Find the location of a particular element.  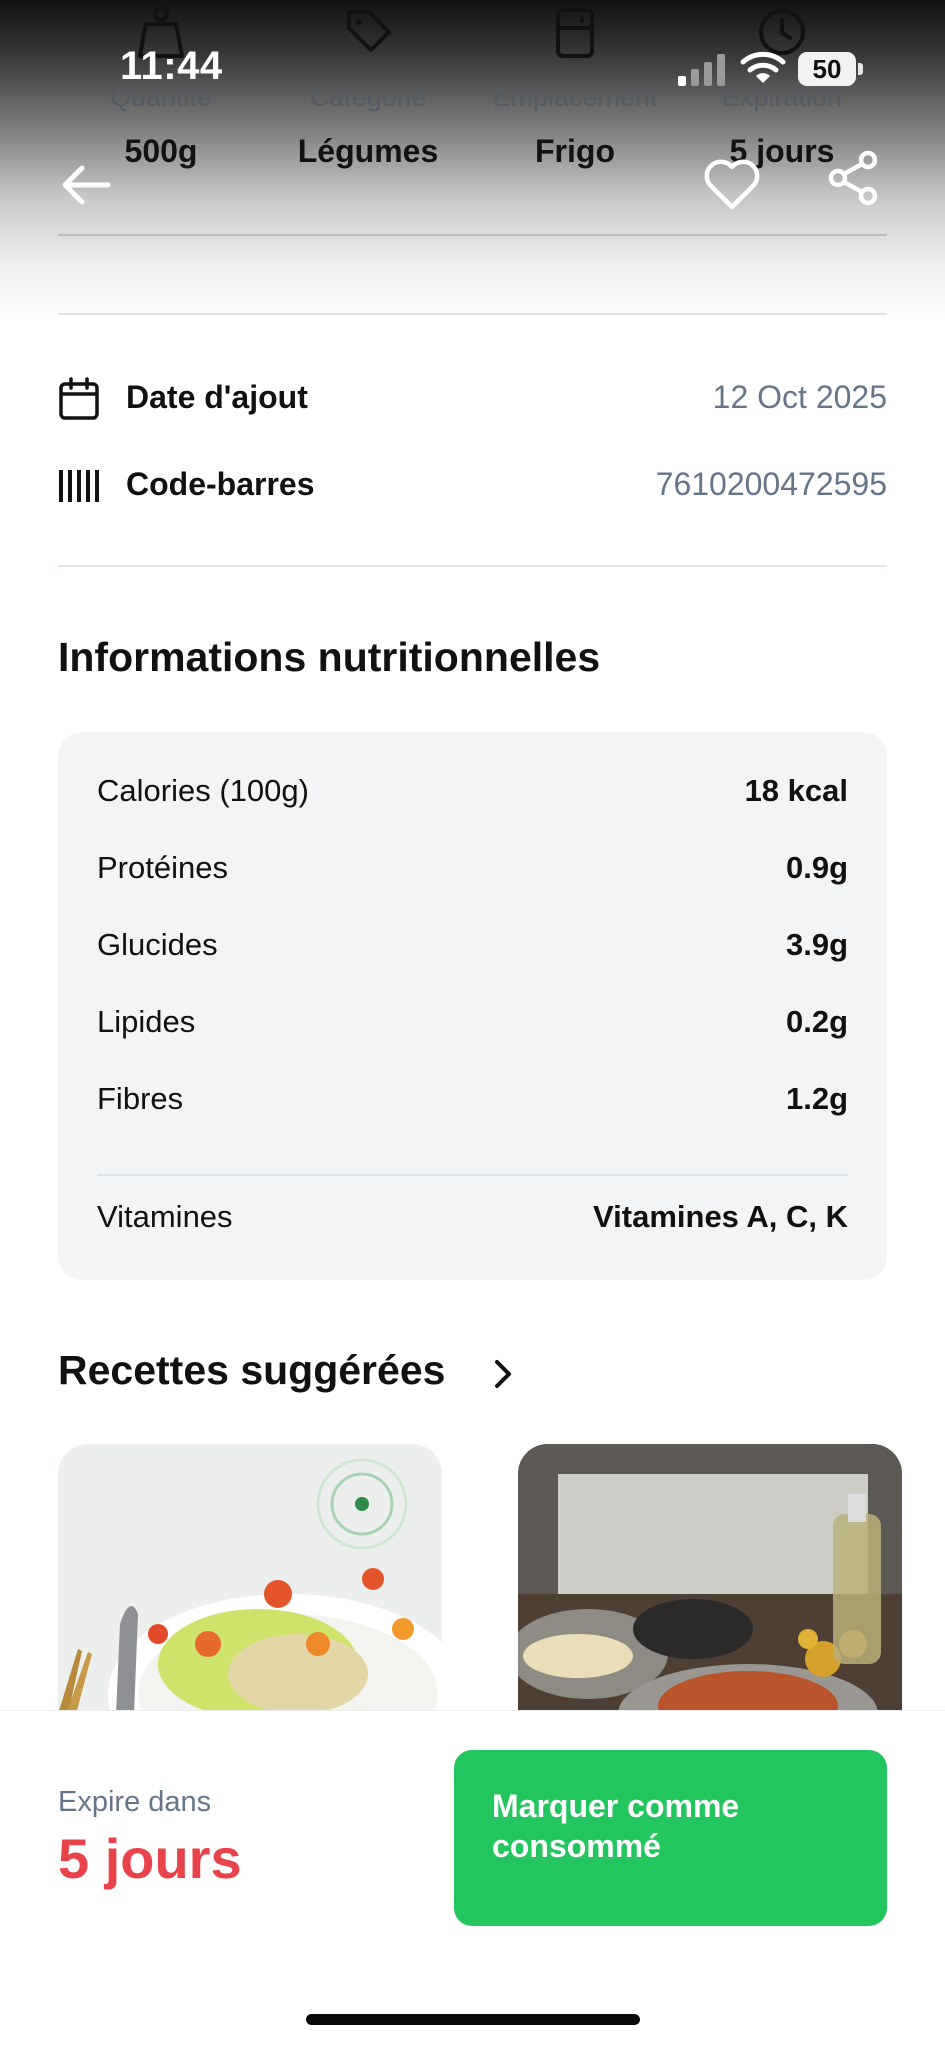

recipes-title: Recettes suggérées is located at coordinates (251, 1370).